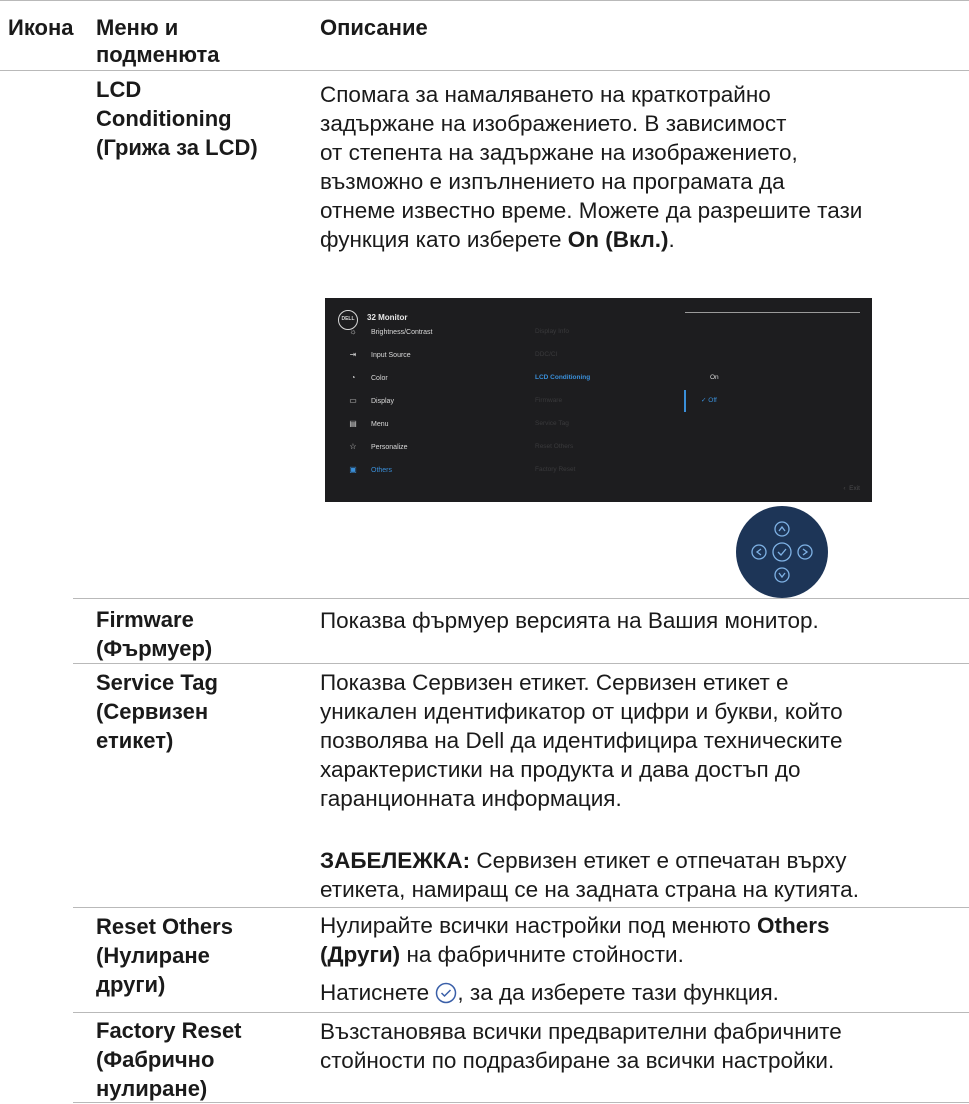 Image resolution: width=969 pixels, height=1104 pixels. I want to click on sun-icon: ☼, so click(353, 331).